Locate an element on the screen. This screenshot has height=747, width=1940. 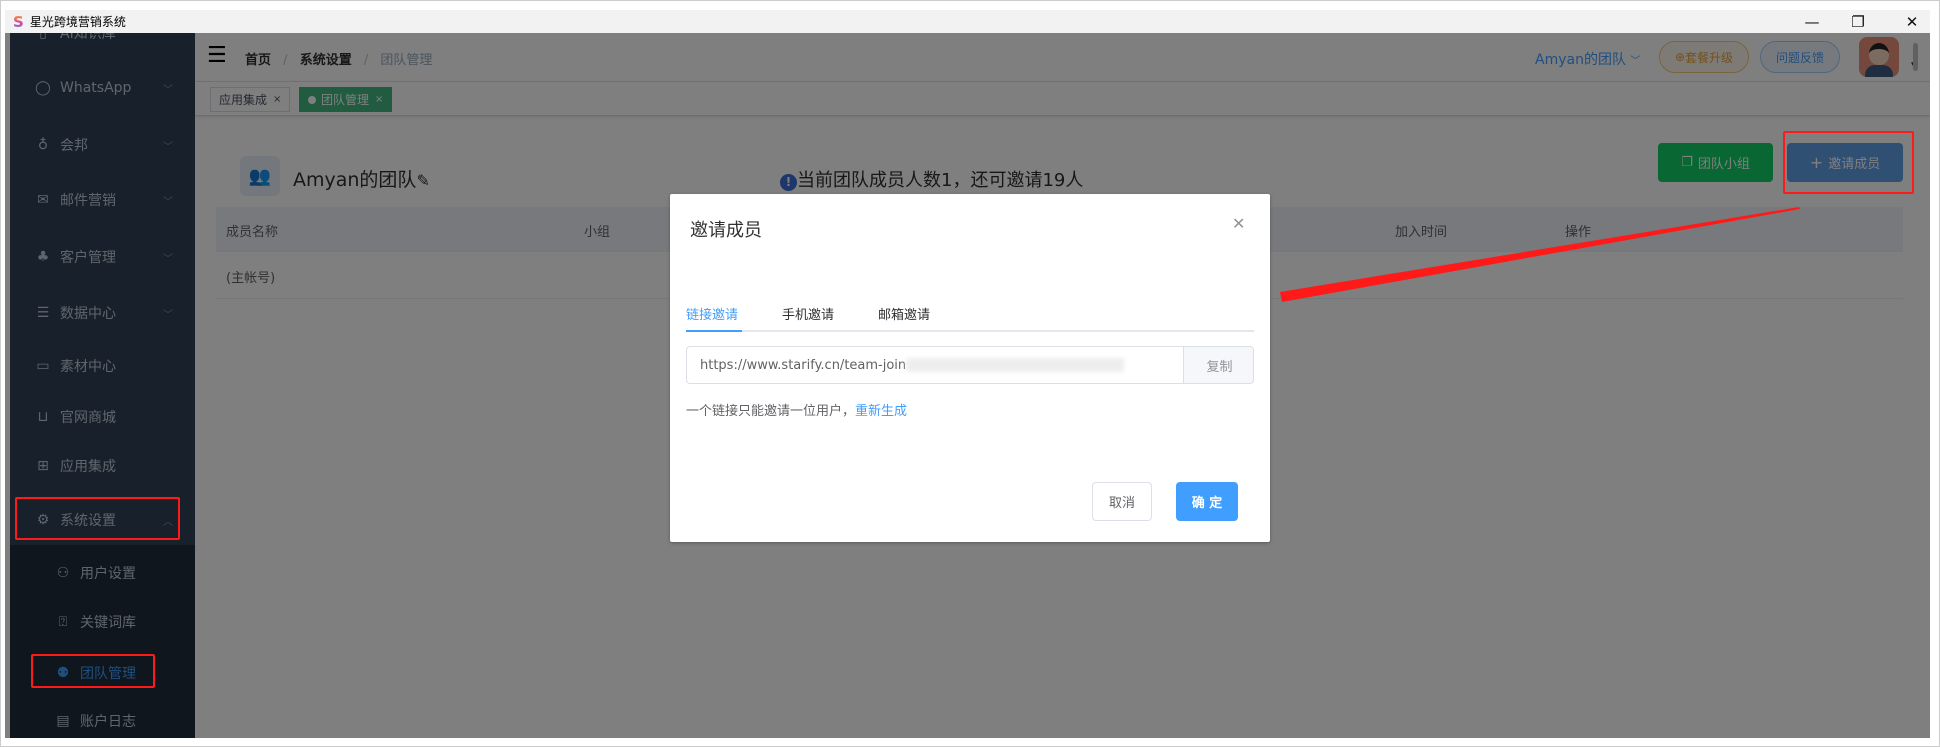
annotation-arrow is located at coordinates (1540, 254).